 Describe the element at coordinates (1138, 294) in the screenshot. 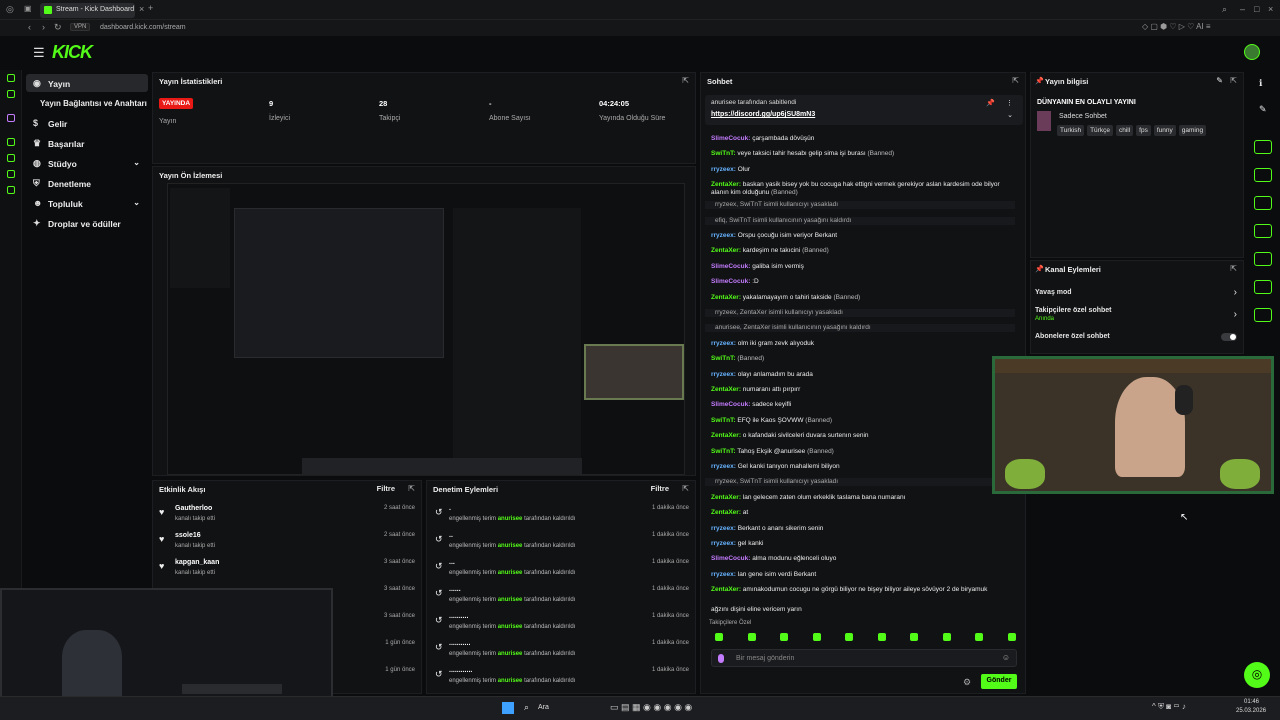

I see `slow-mode-row: Yavaş mod ›` at that location.